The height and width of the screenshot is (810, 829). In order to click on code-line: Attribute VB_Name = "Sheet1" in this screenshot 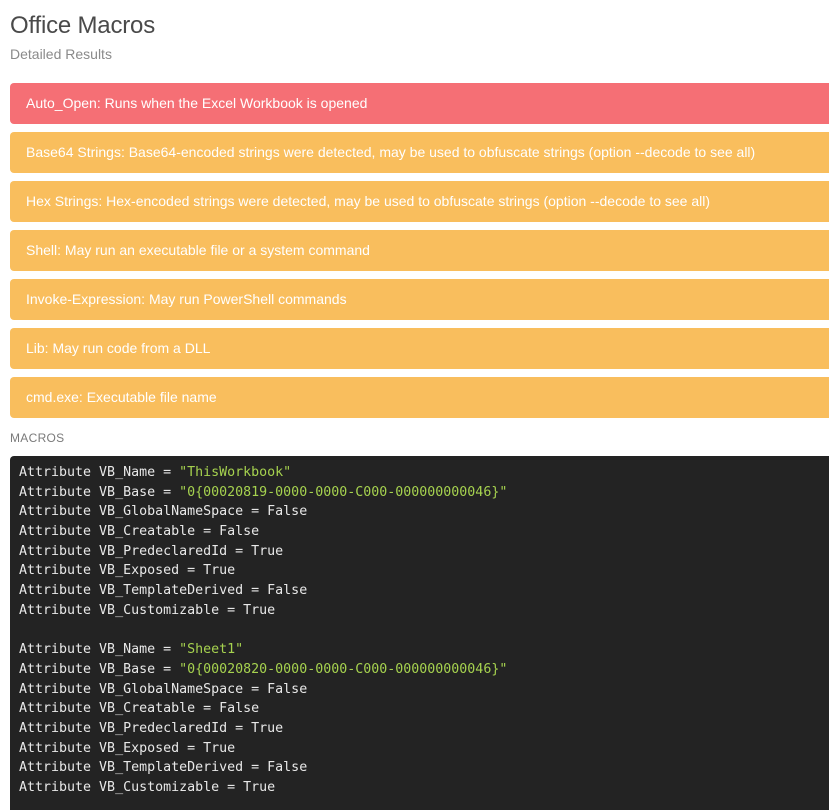, I will do `click(424, 650)`.